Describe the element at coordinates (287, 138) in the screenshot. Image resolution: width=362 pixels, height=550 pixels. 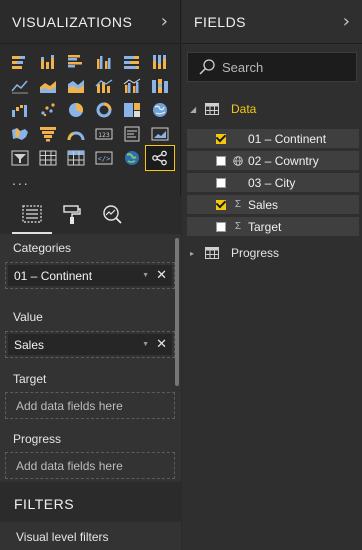
I see `field-name: 01 – Continent` at that location.